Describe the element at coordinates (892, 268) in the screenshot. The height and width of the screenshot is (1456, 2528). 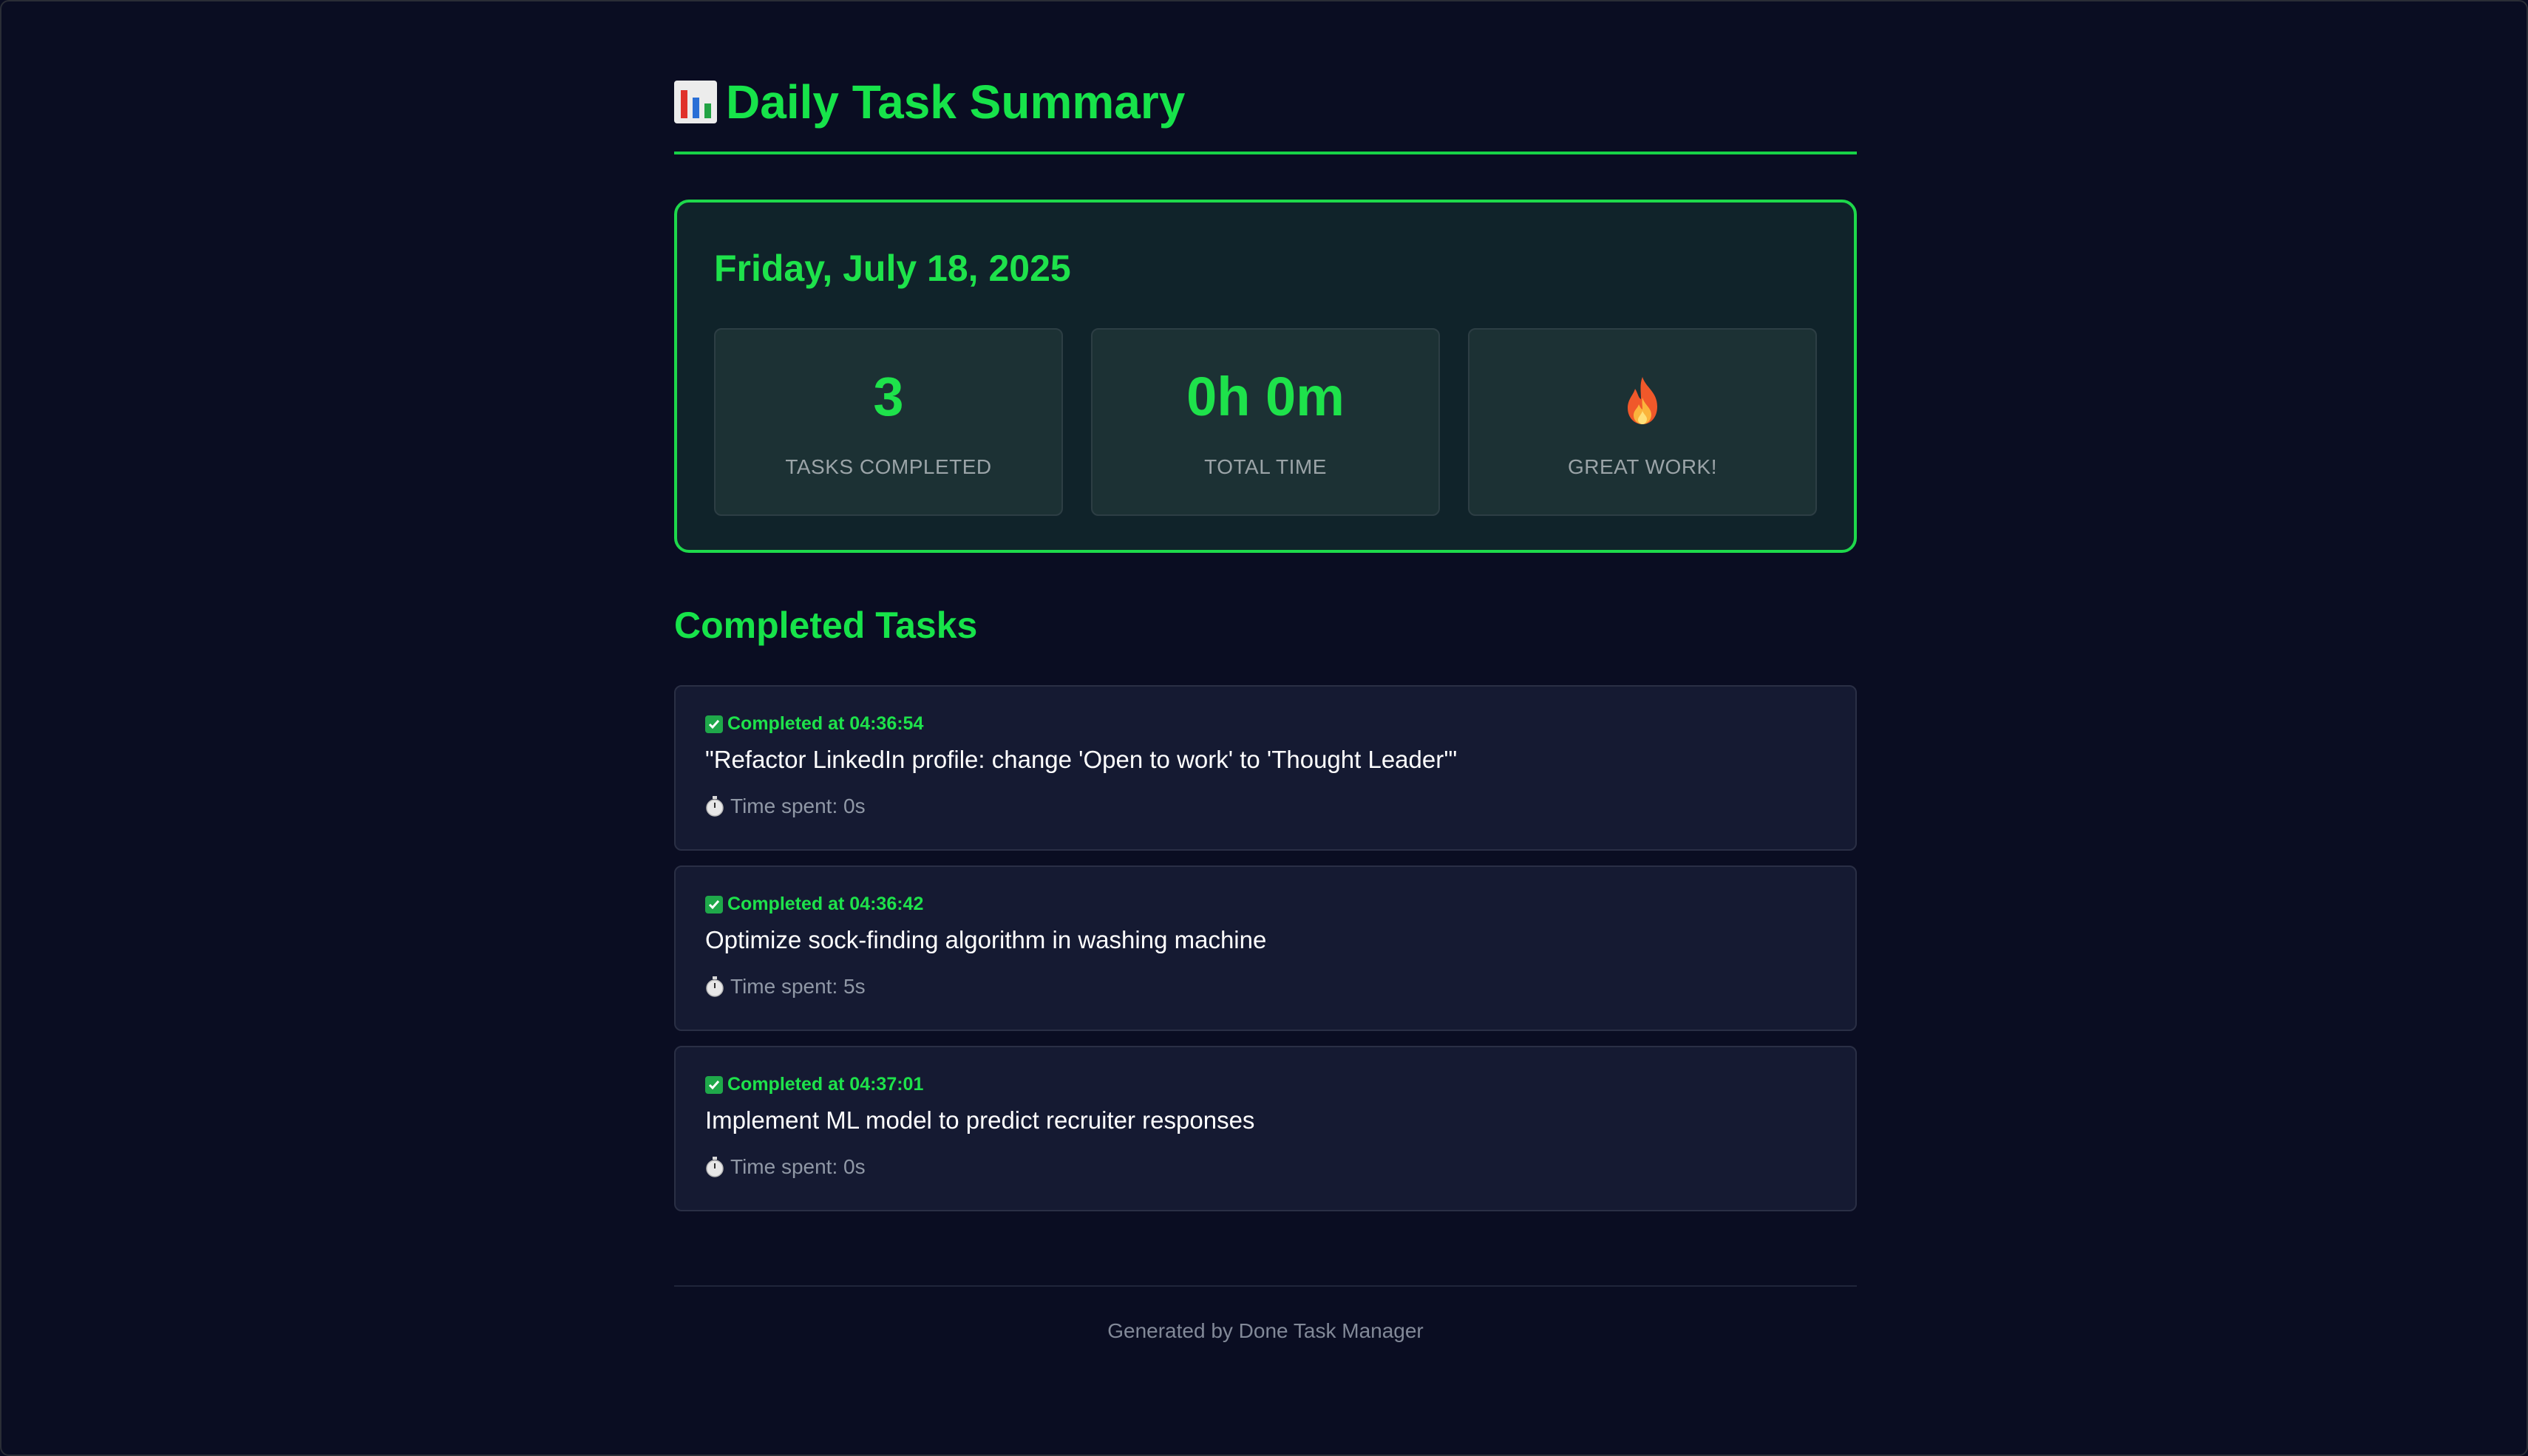
I see `summary-date: Friday, July 18, 2025` at that location.